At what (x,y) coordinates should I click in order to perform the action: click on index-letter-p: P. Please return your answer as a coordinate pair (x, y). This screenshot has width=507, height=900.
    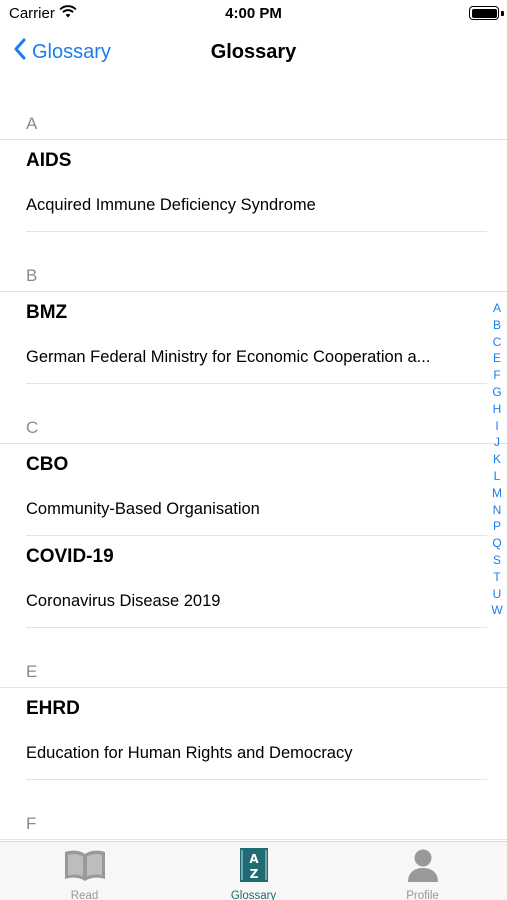
    Looking at the image, I should click on (497, 526).